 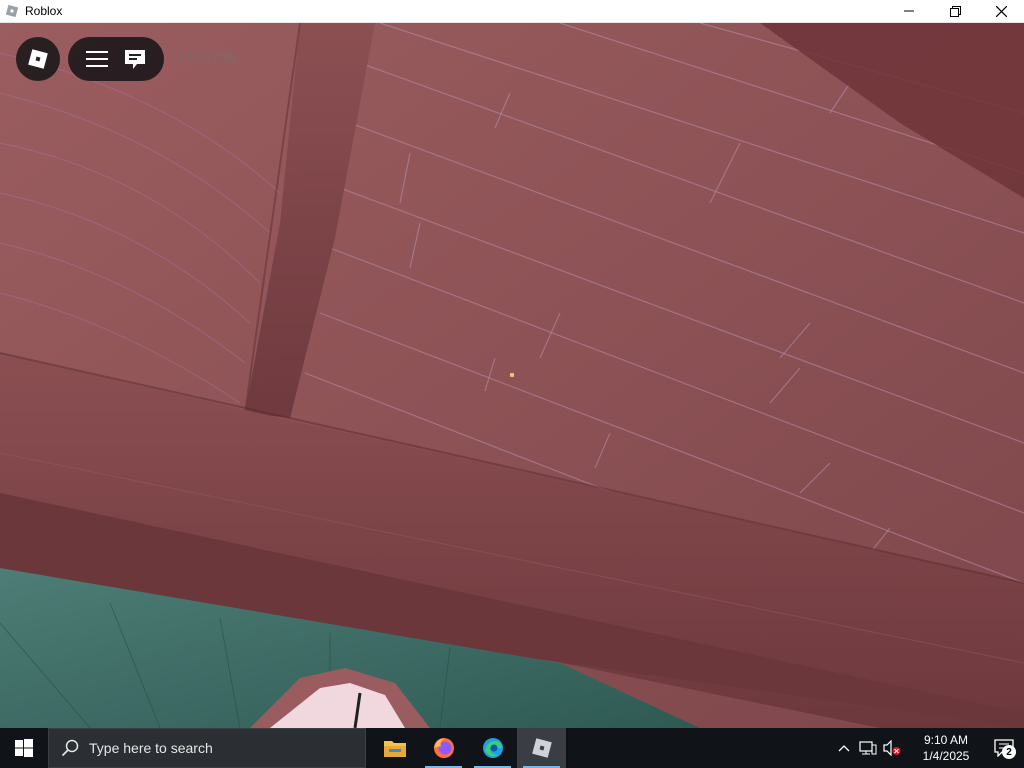 What do you see at coordinates (946, 748) in the screenshot?
I see `taskbar-clock: 9:10 AM 1/4/2025` at bounding box center [946, 748].